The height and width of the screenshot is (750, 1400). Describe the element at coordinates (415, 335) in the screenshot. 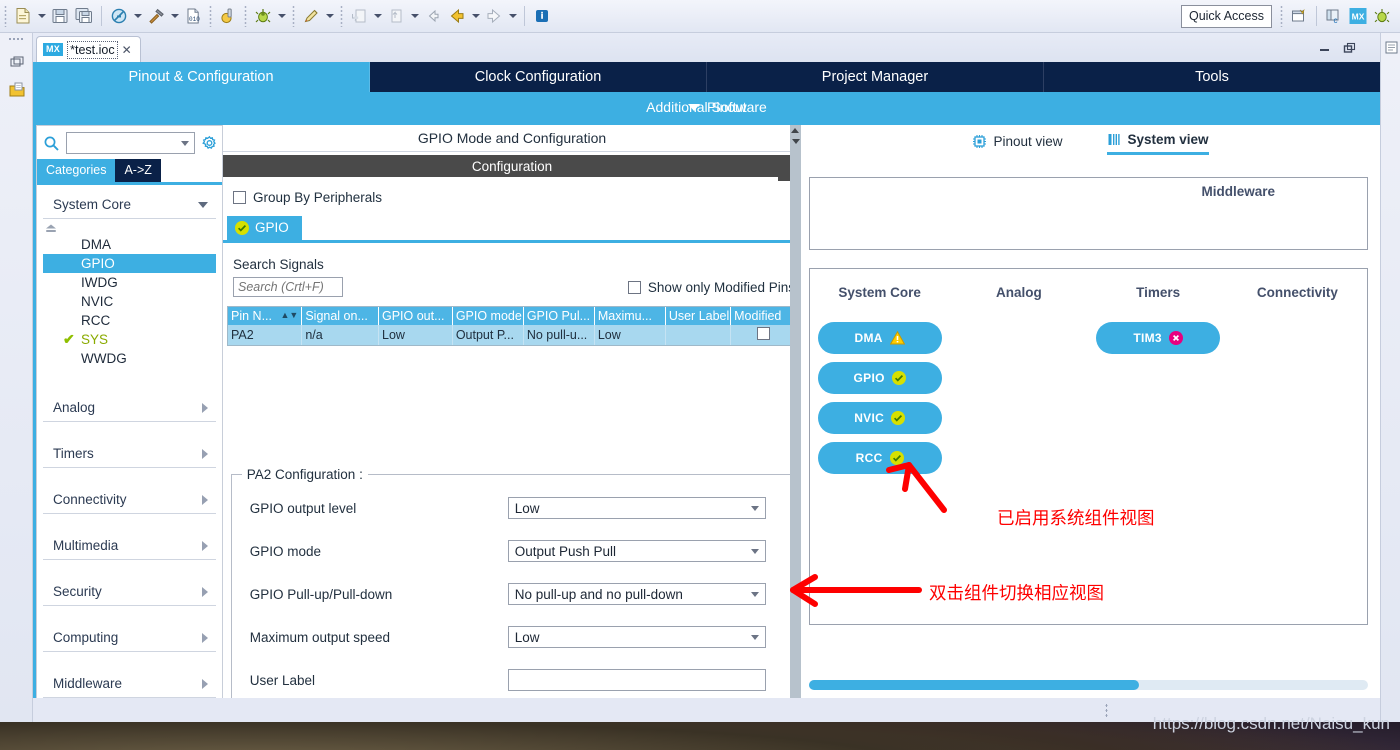

I see `cell-gpio-output: Low` at that location.